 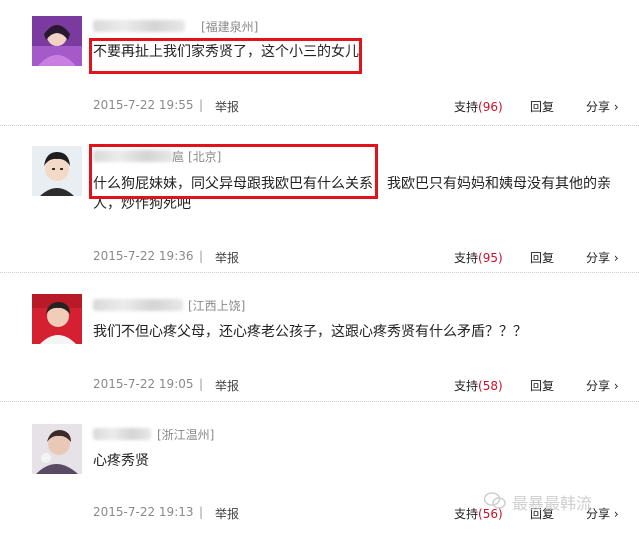 I want to click on timestamp: 2015-7-22 19:36, so click(x=143, y=256).